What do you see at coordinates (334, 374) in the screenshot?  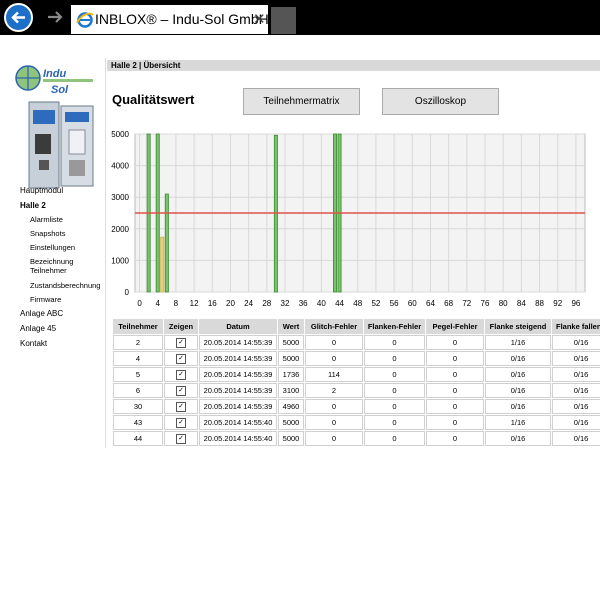 I see `table-cell: 114` at bounding box center [334, 374].